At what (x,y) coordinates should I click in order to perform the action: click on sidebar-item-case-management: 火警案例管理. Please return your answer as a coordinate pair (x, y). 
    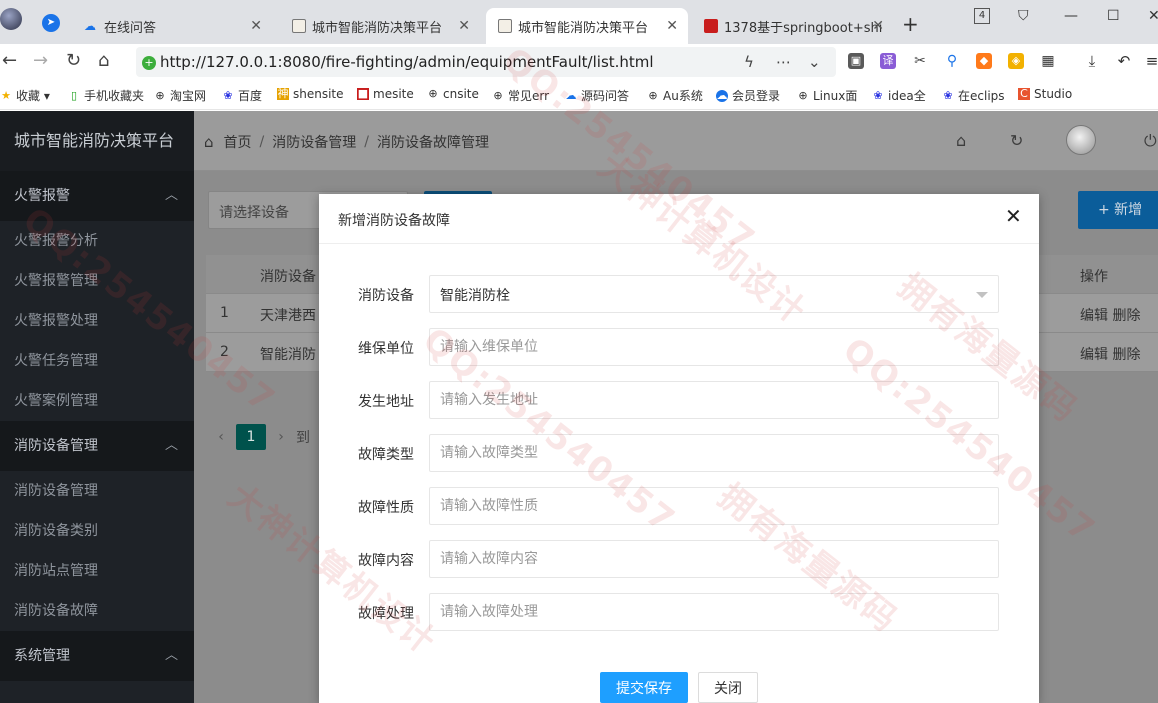
    Looking at the image, I should click on (97, 401).